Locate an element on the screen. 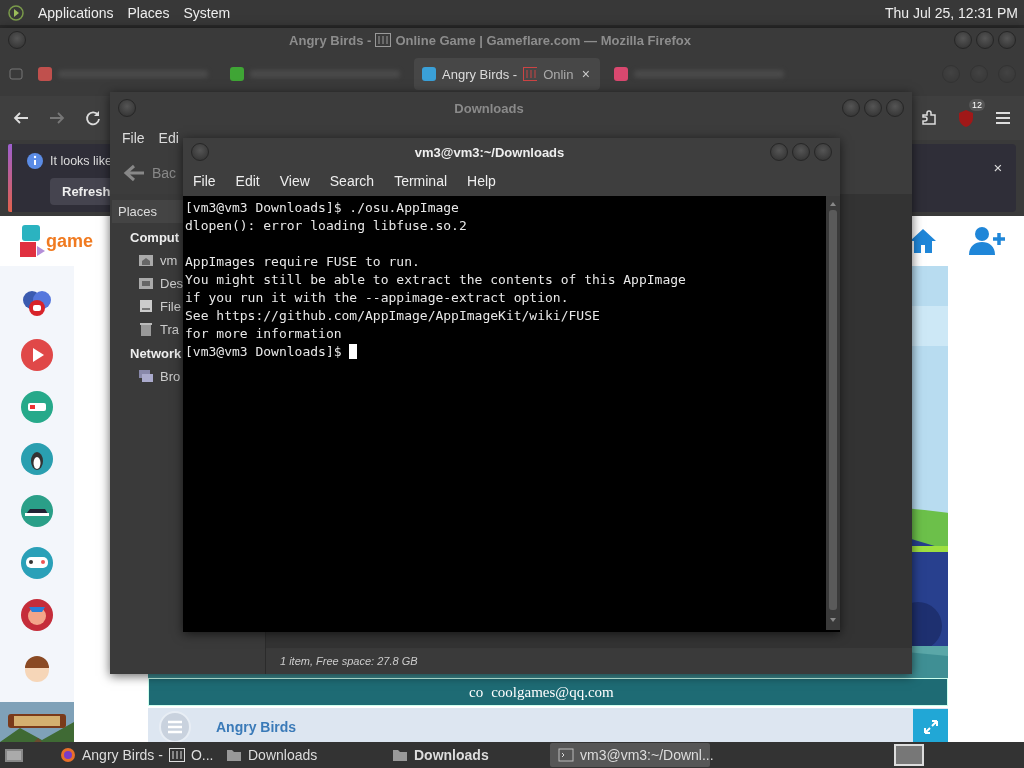 The image size is (1024, 768). terminal-line: [vm3@vm3 Downloads]$ ./osu.AppImage is located at coordinates (322, 207).